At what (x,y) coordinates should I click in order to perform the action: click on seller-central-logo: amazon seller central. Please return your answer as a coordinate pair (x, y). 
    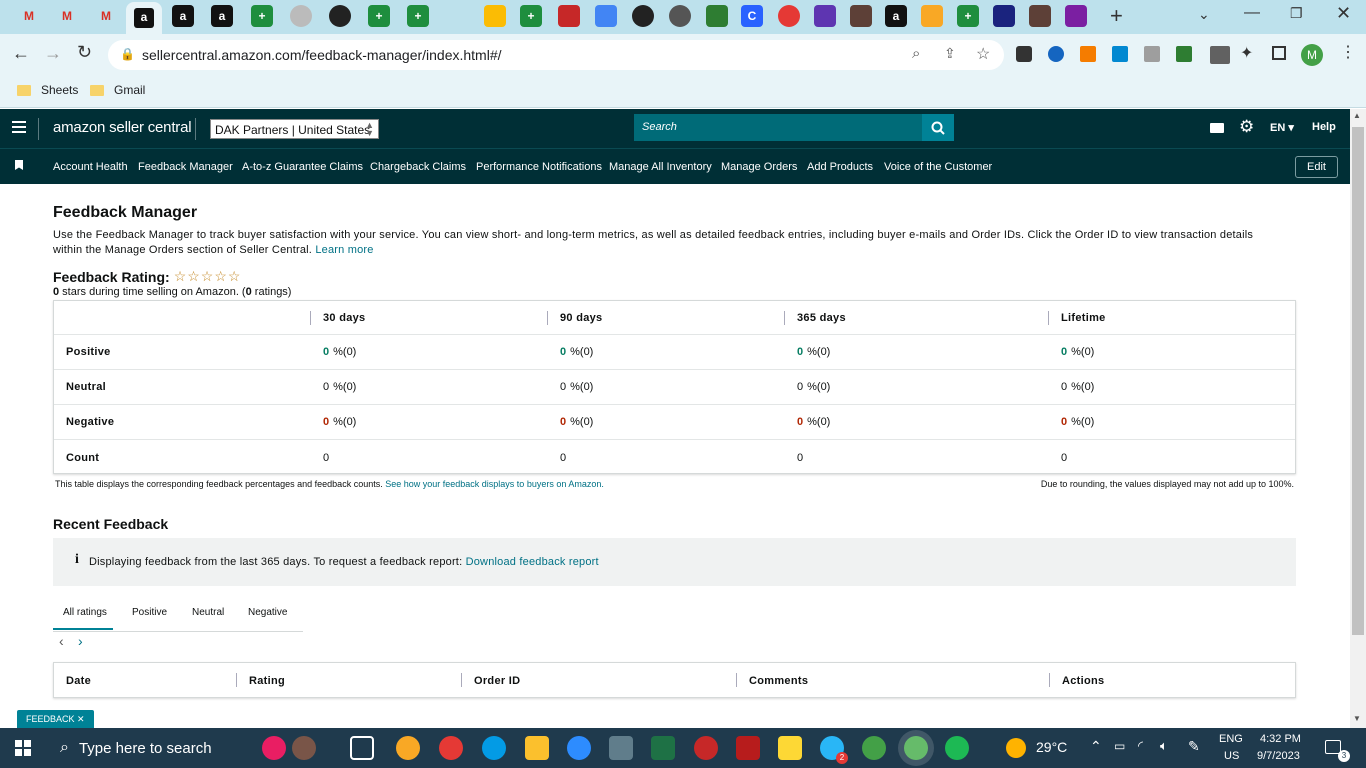
    Looking at the image, I should click on (122, 127).